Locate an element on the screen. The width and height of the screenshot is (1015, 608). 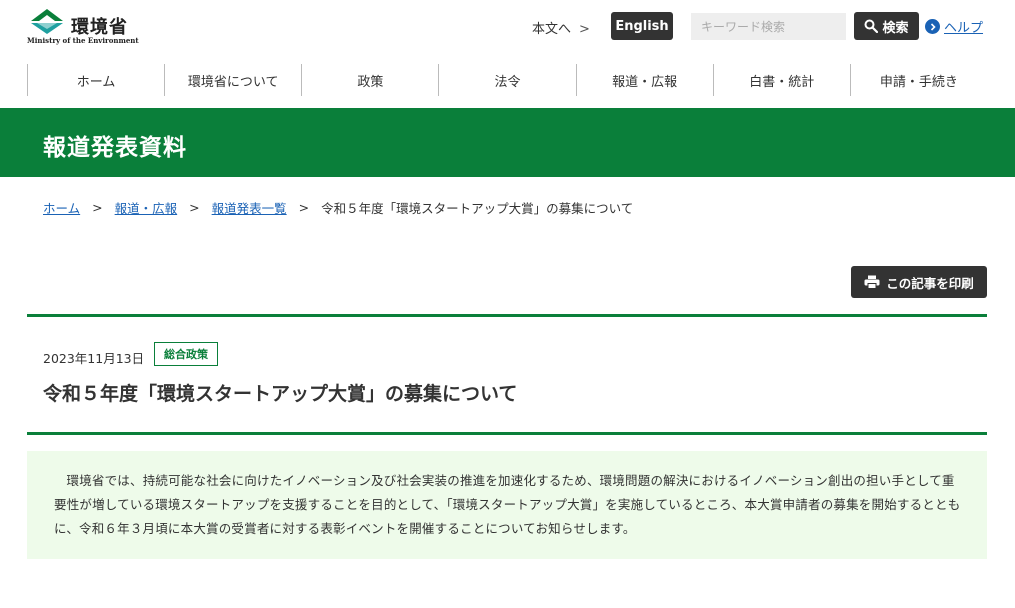
leaf-logo-icon is located at coordinates (47, 21).